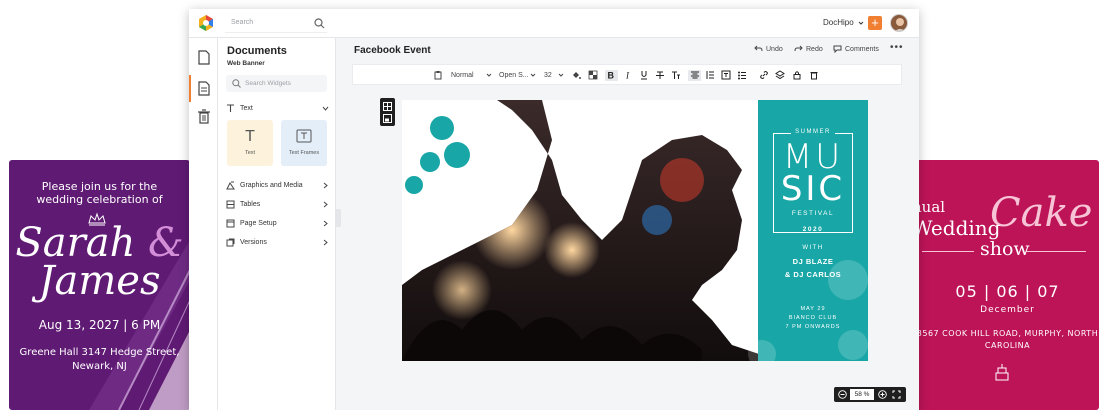  Describe the element at coordinates (392, 50) in the screenshot. I see `document-title: Facebook Event` at that location.